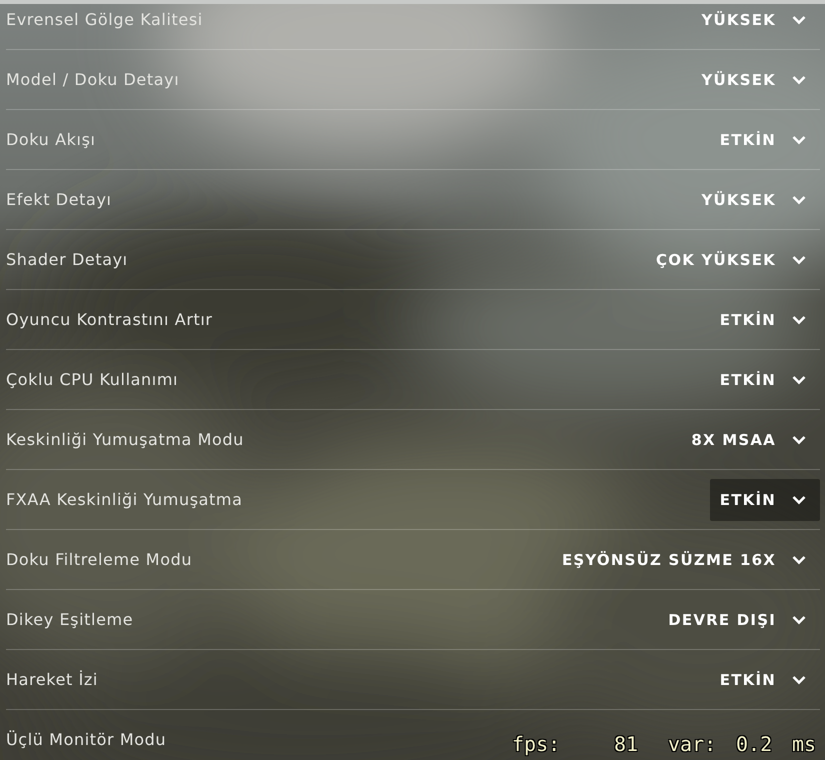  I want to click on setting-dropdown: 8X MSAA, so click(750, 439).